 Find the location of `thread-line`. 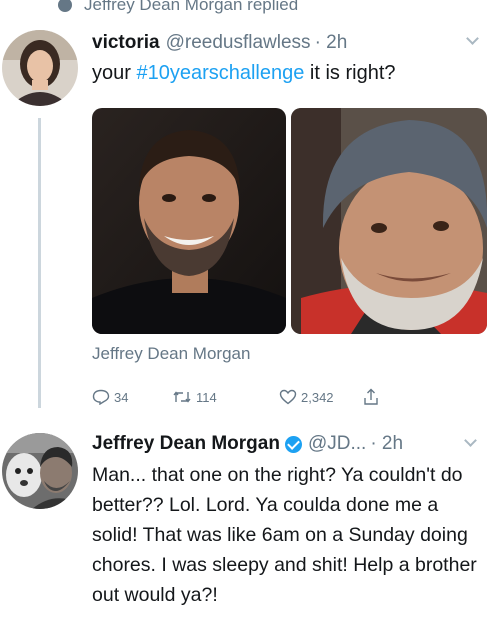

thread-line is located at coordinates (39, 263).